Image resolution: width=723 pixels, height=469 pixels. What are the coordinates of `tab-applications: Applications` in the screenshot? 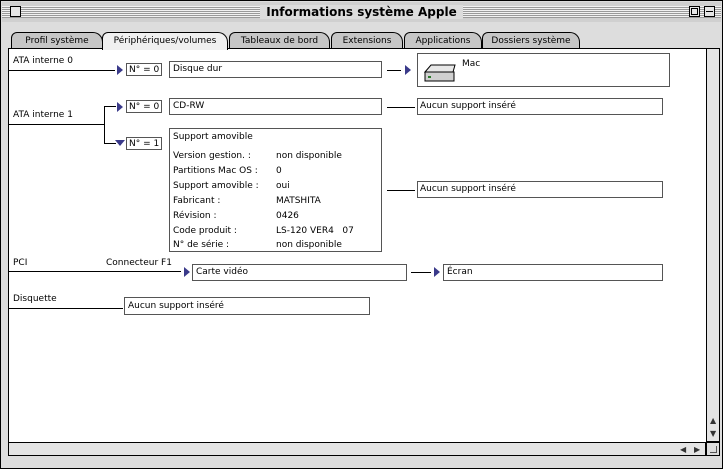 It's located at (443, 40).